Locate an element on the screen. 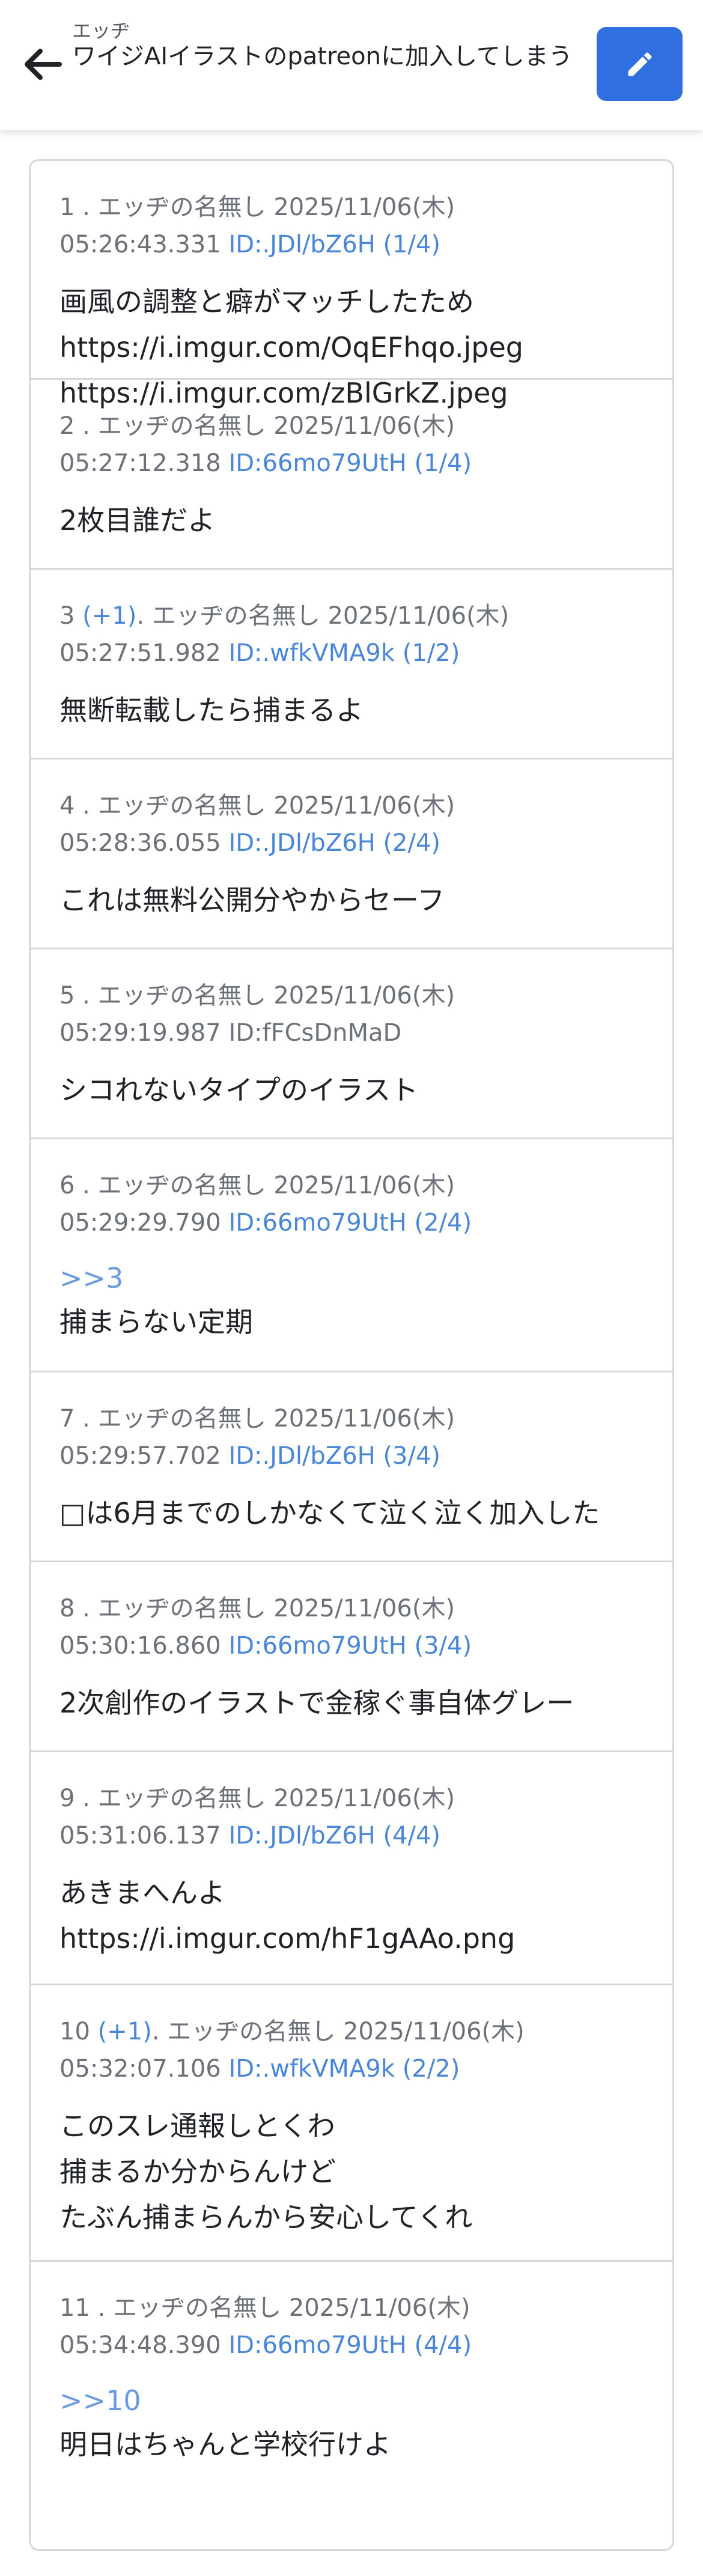 Image resolution: width=703 pixels, height=2576 pixels. post-text: 無断転載したら捕まるよ is located at coordinates (211, 710).